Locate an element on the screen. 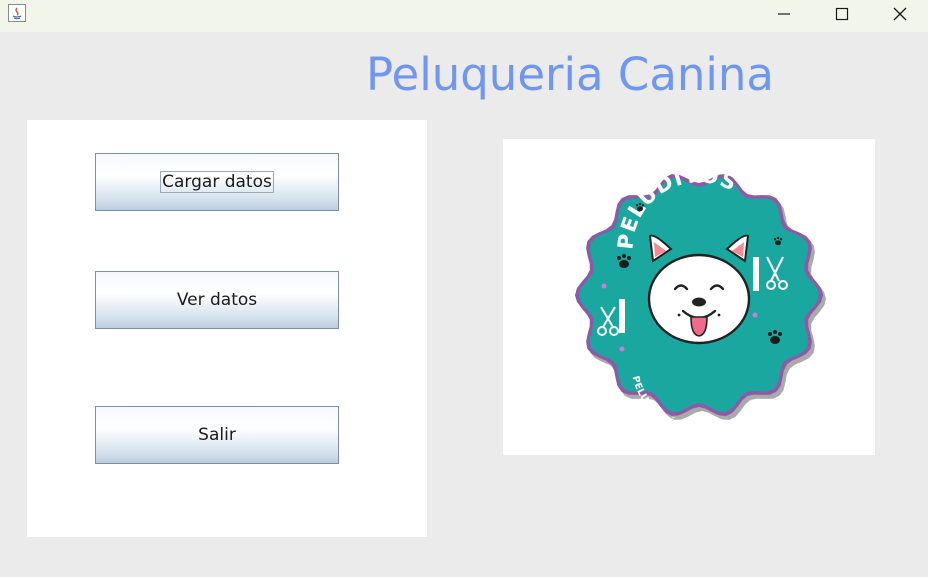 This screenshot has height=577, width=928. maximize-icon is located at coordinates (842, 14).